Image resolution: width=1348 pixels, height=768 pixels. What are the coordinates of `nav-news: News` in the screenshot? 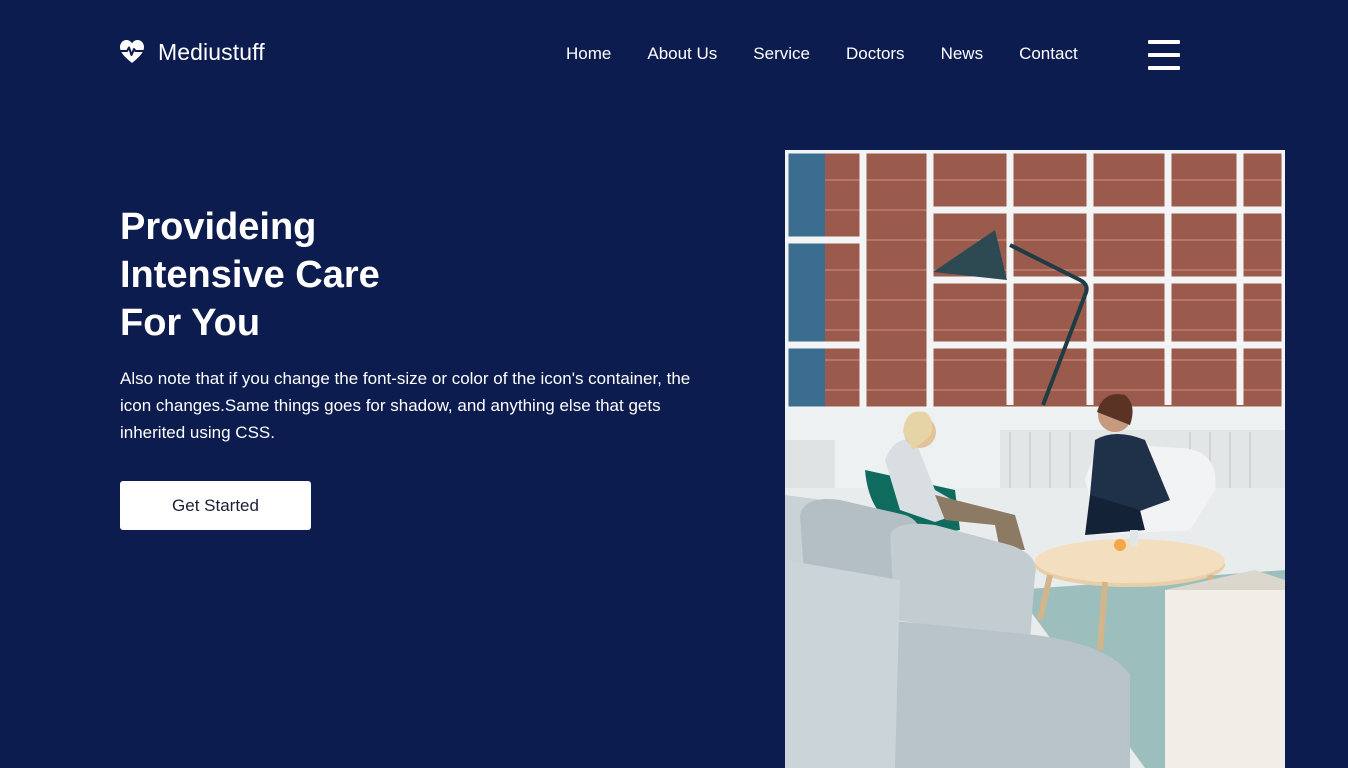 It's located at (962, 54).